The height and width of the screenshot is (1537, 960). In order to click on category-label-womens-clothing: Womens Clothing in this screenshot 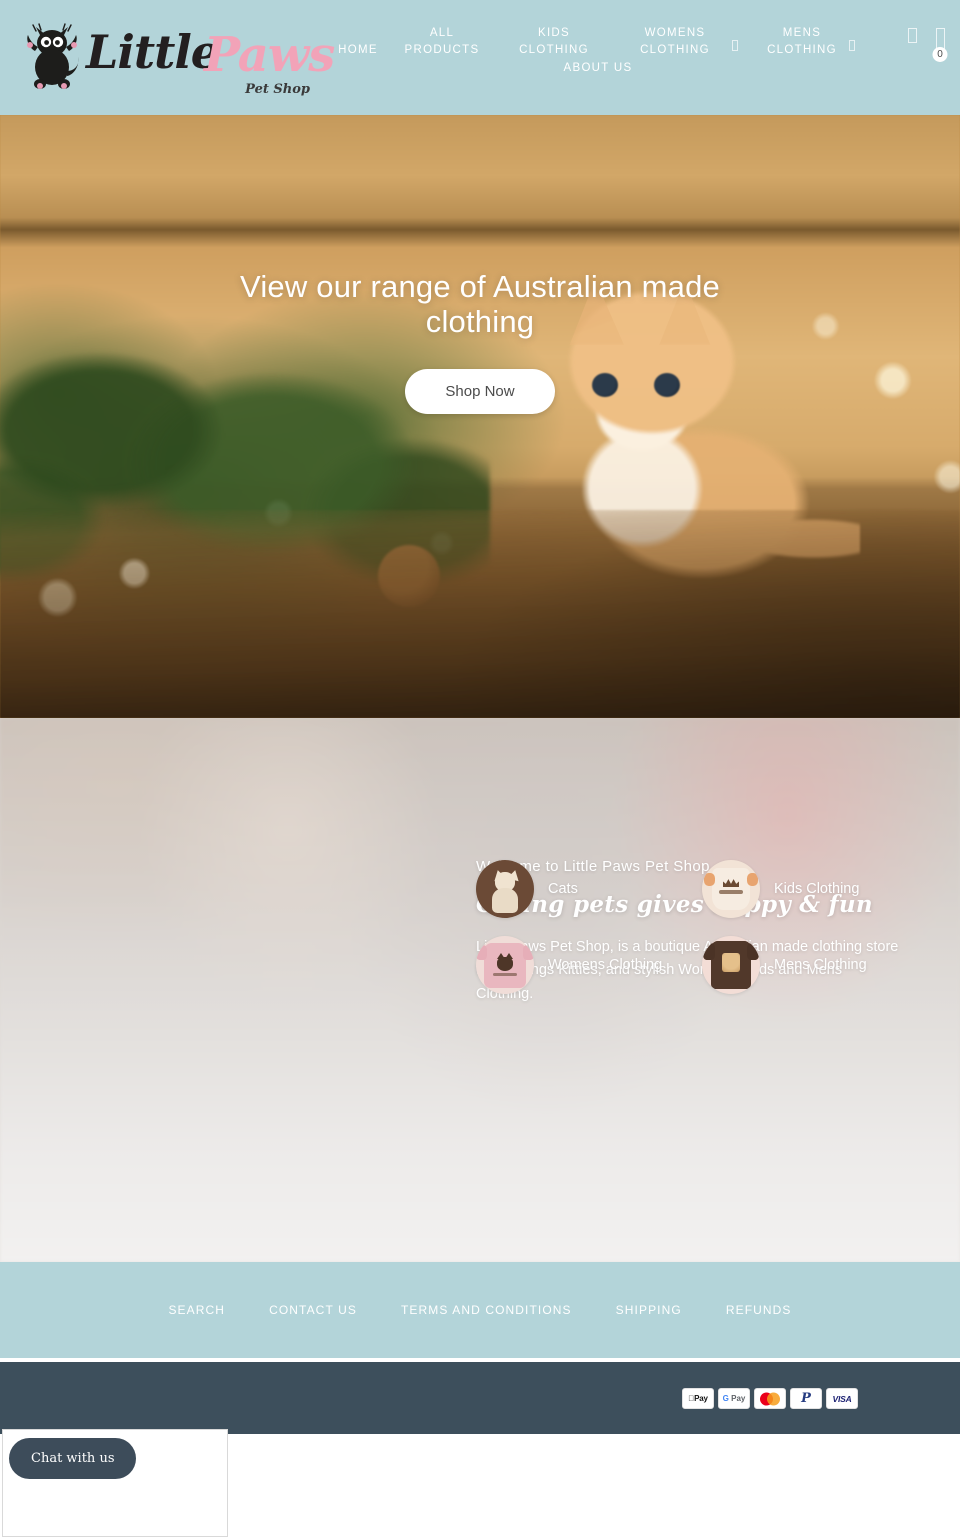, I will do `click(605, 965)`.